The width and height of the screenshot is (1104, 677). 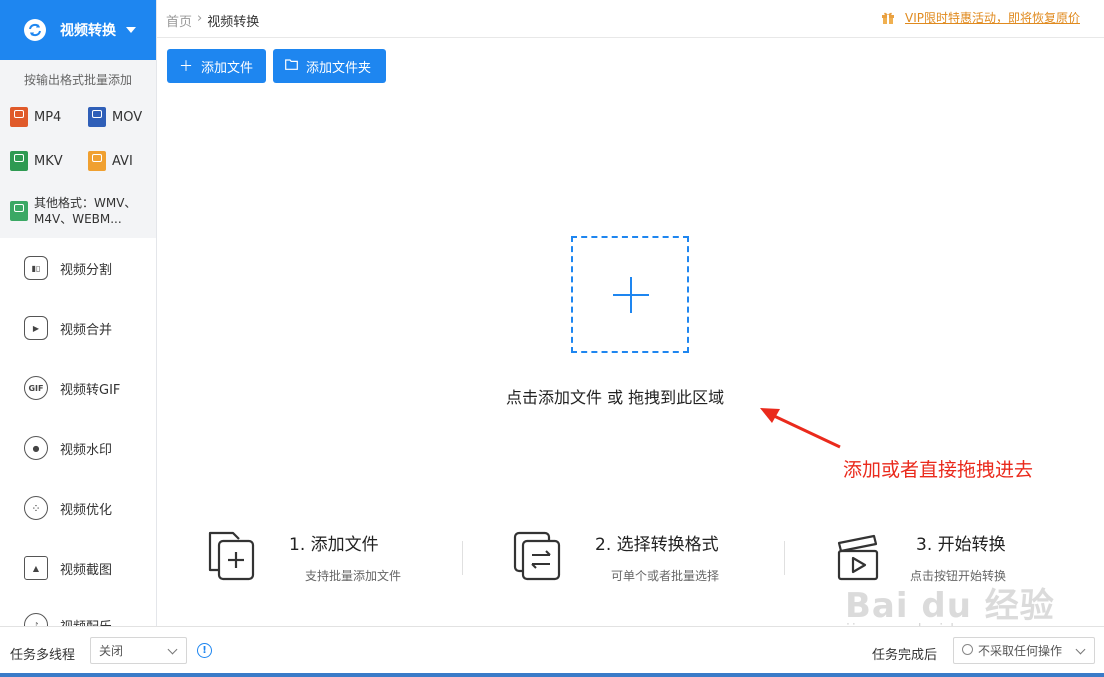 What do you see at coordinates (905, 655) in the screenshot?
I see `after-task-label: 任务完成后` at bounding box center [905, 655].